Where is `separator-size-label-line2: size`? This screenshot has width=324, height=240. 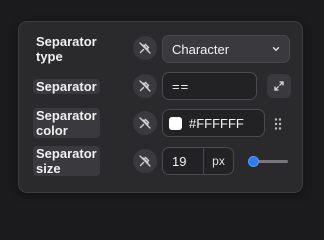 separator-size-label-line2: size is located at coordinates (48, 168).